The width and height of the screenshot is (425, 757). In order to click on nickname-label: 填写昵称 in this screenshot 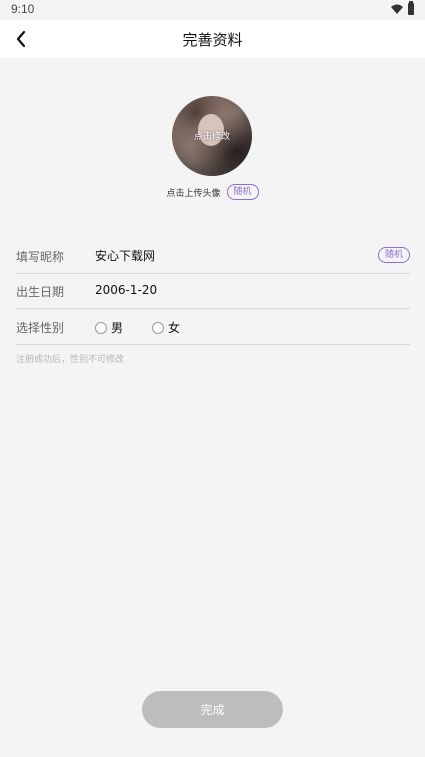, I will do `click(40, 257)`.